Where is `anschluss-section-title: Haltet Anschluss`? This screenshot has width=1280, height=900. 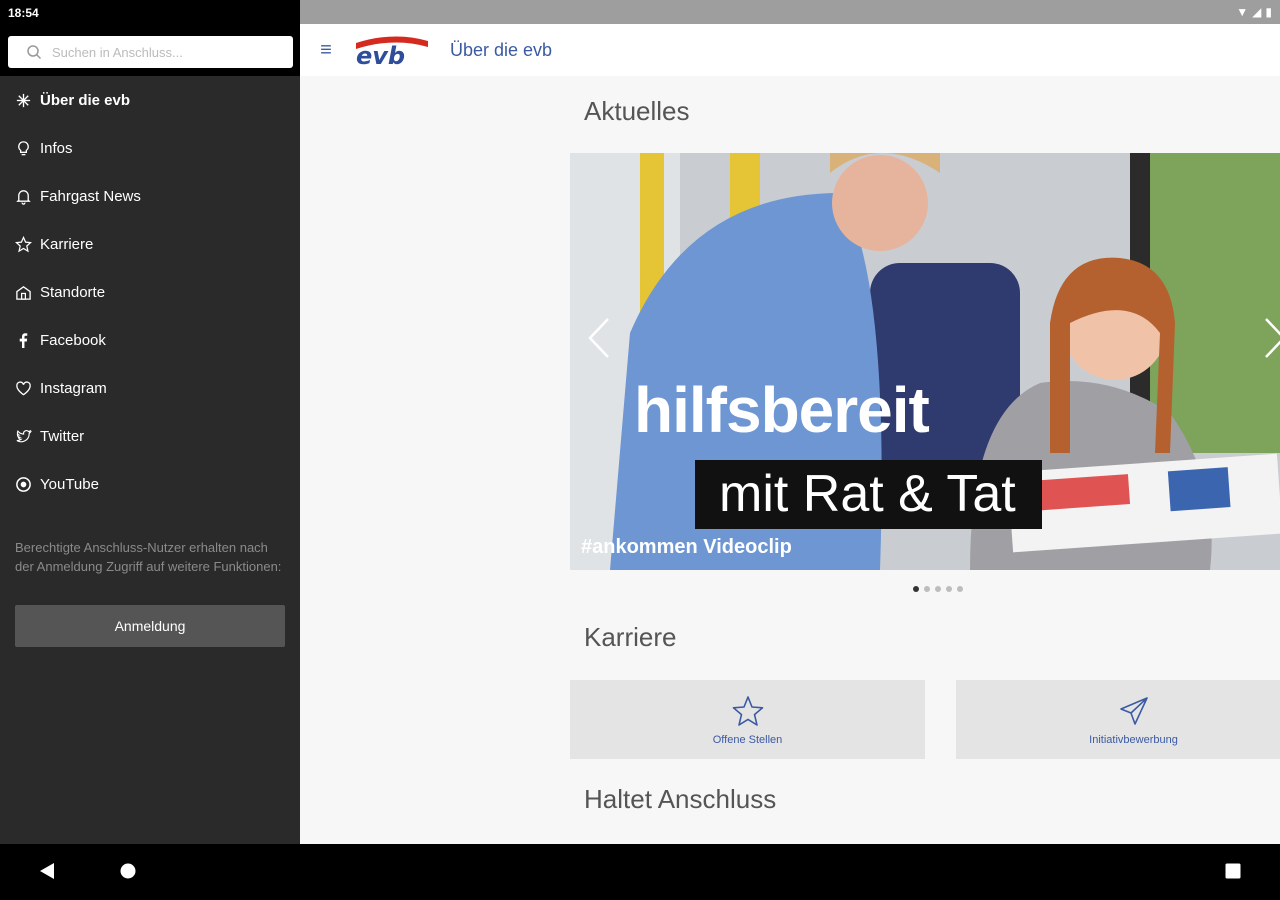
anschluss-section-title: Haltet Anschluss is located at coordinates (680, 799).